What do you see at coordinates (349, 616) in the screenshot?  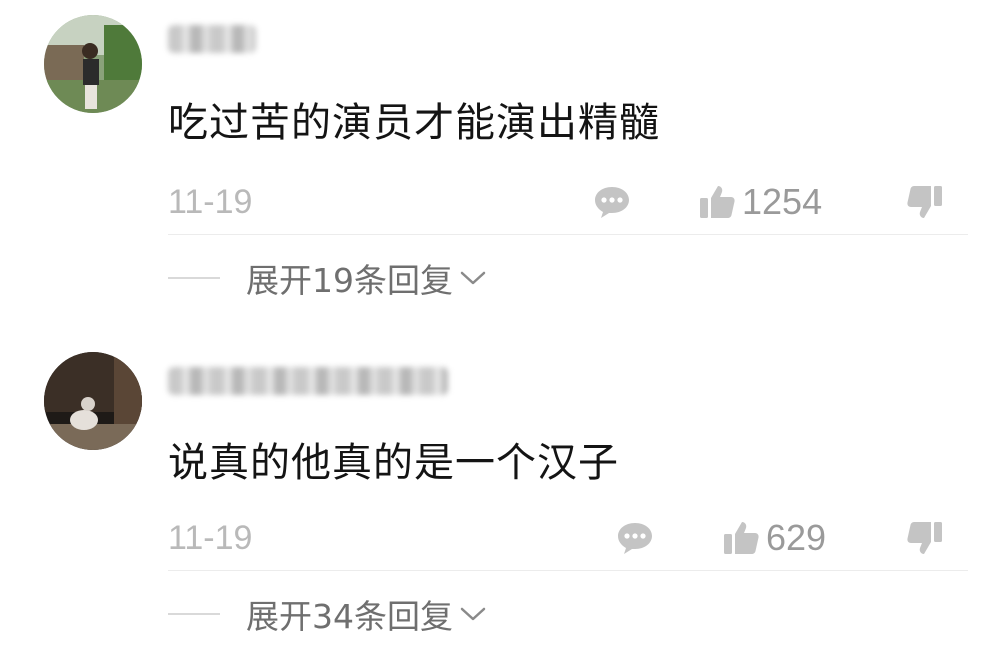 I see `expand-replies-label: 展开34条回复` at bounding box center [349, 616].